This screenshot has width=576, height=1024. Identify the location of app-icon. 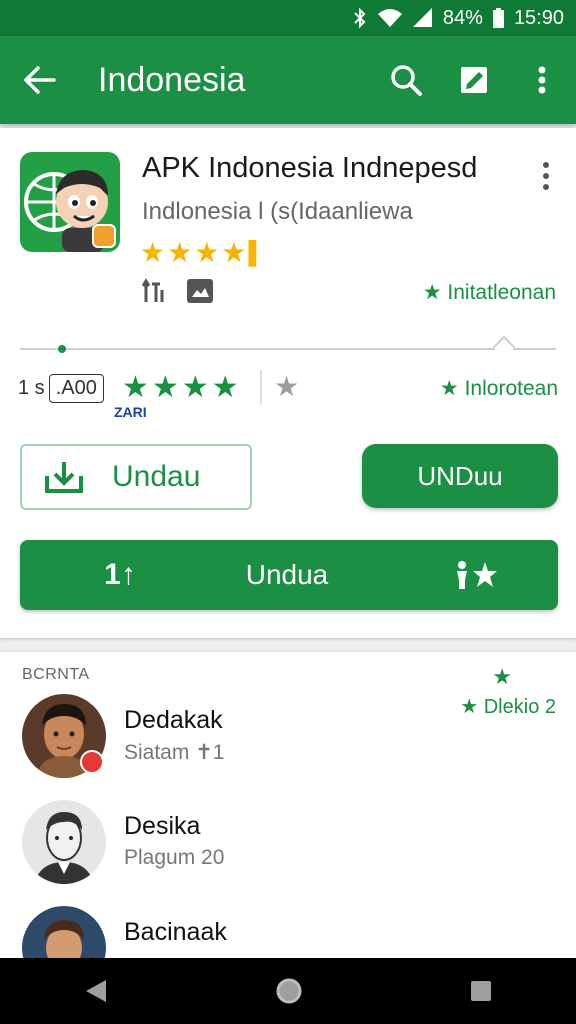
(70, 202).